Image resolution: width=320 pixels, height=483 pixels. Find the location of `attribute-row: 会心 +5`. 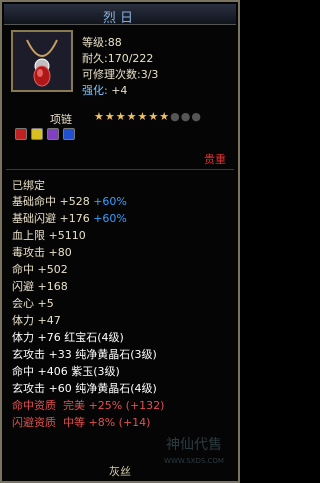

attribute-row: 会心 +5 is located at coordinates (33, 303).